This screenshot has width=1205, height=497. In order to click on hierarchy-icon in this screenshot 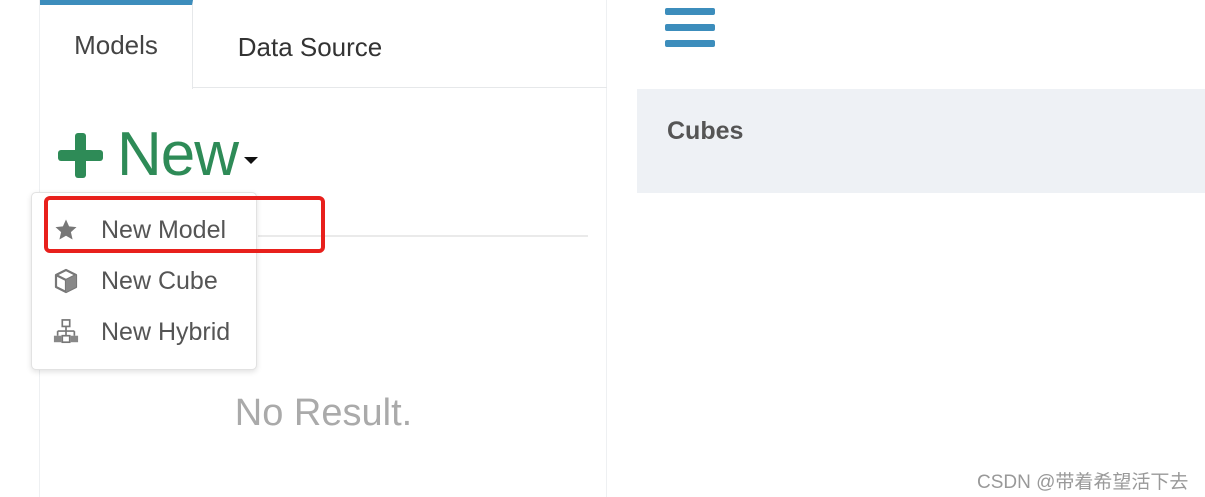, I will do `click(66, 332)`.